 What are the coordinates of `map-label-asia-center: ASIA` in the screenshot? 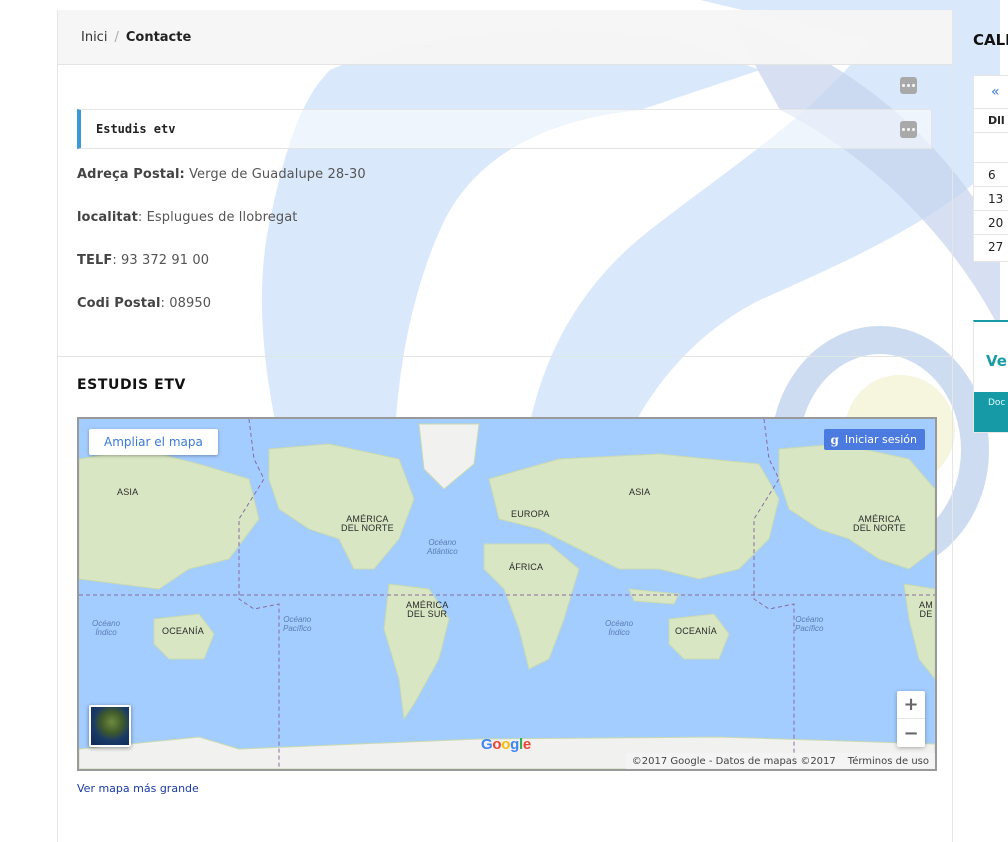 It's located at (640, 492).